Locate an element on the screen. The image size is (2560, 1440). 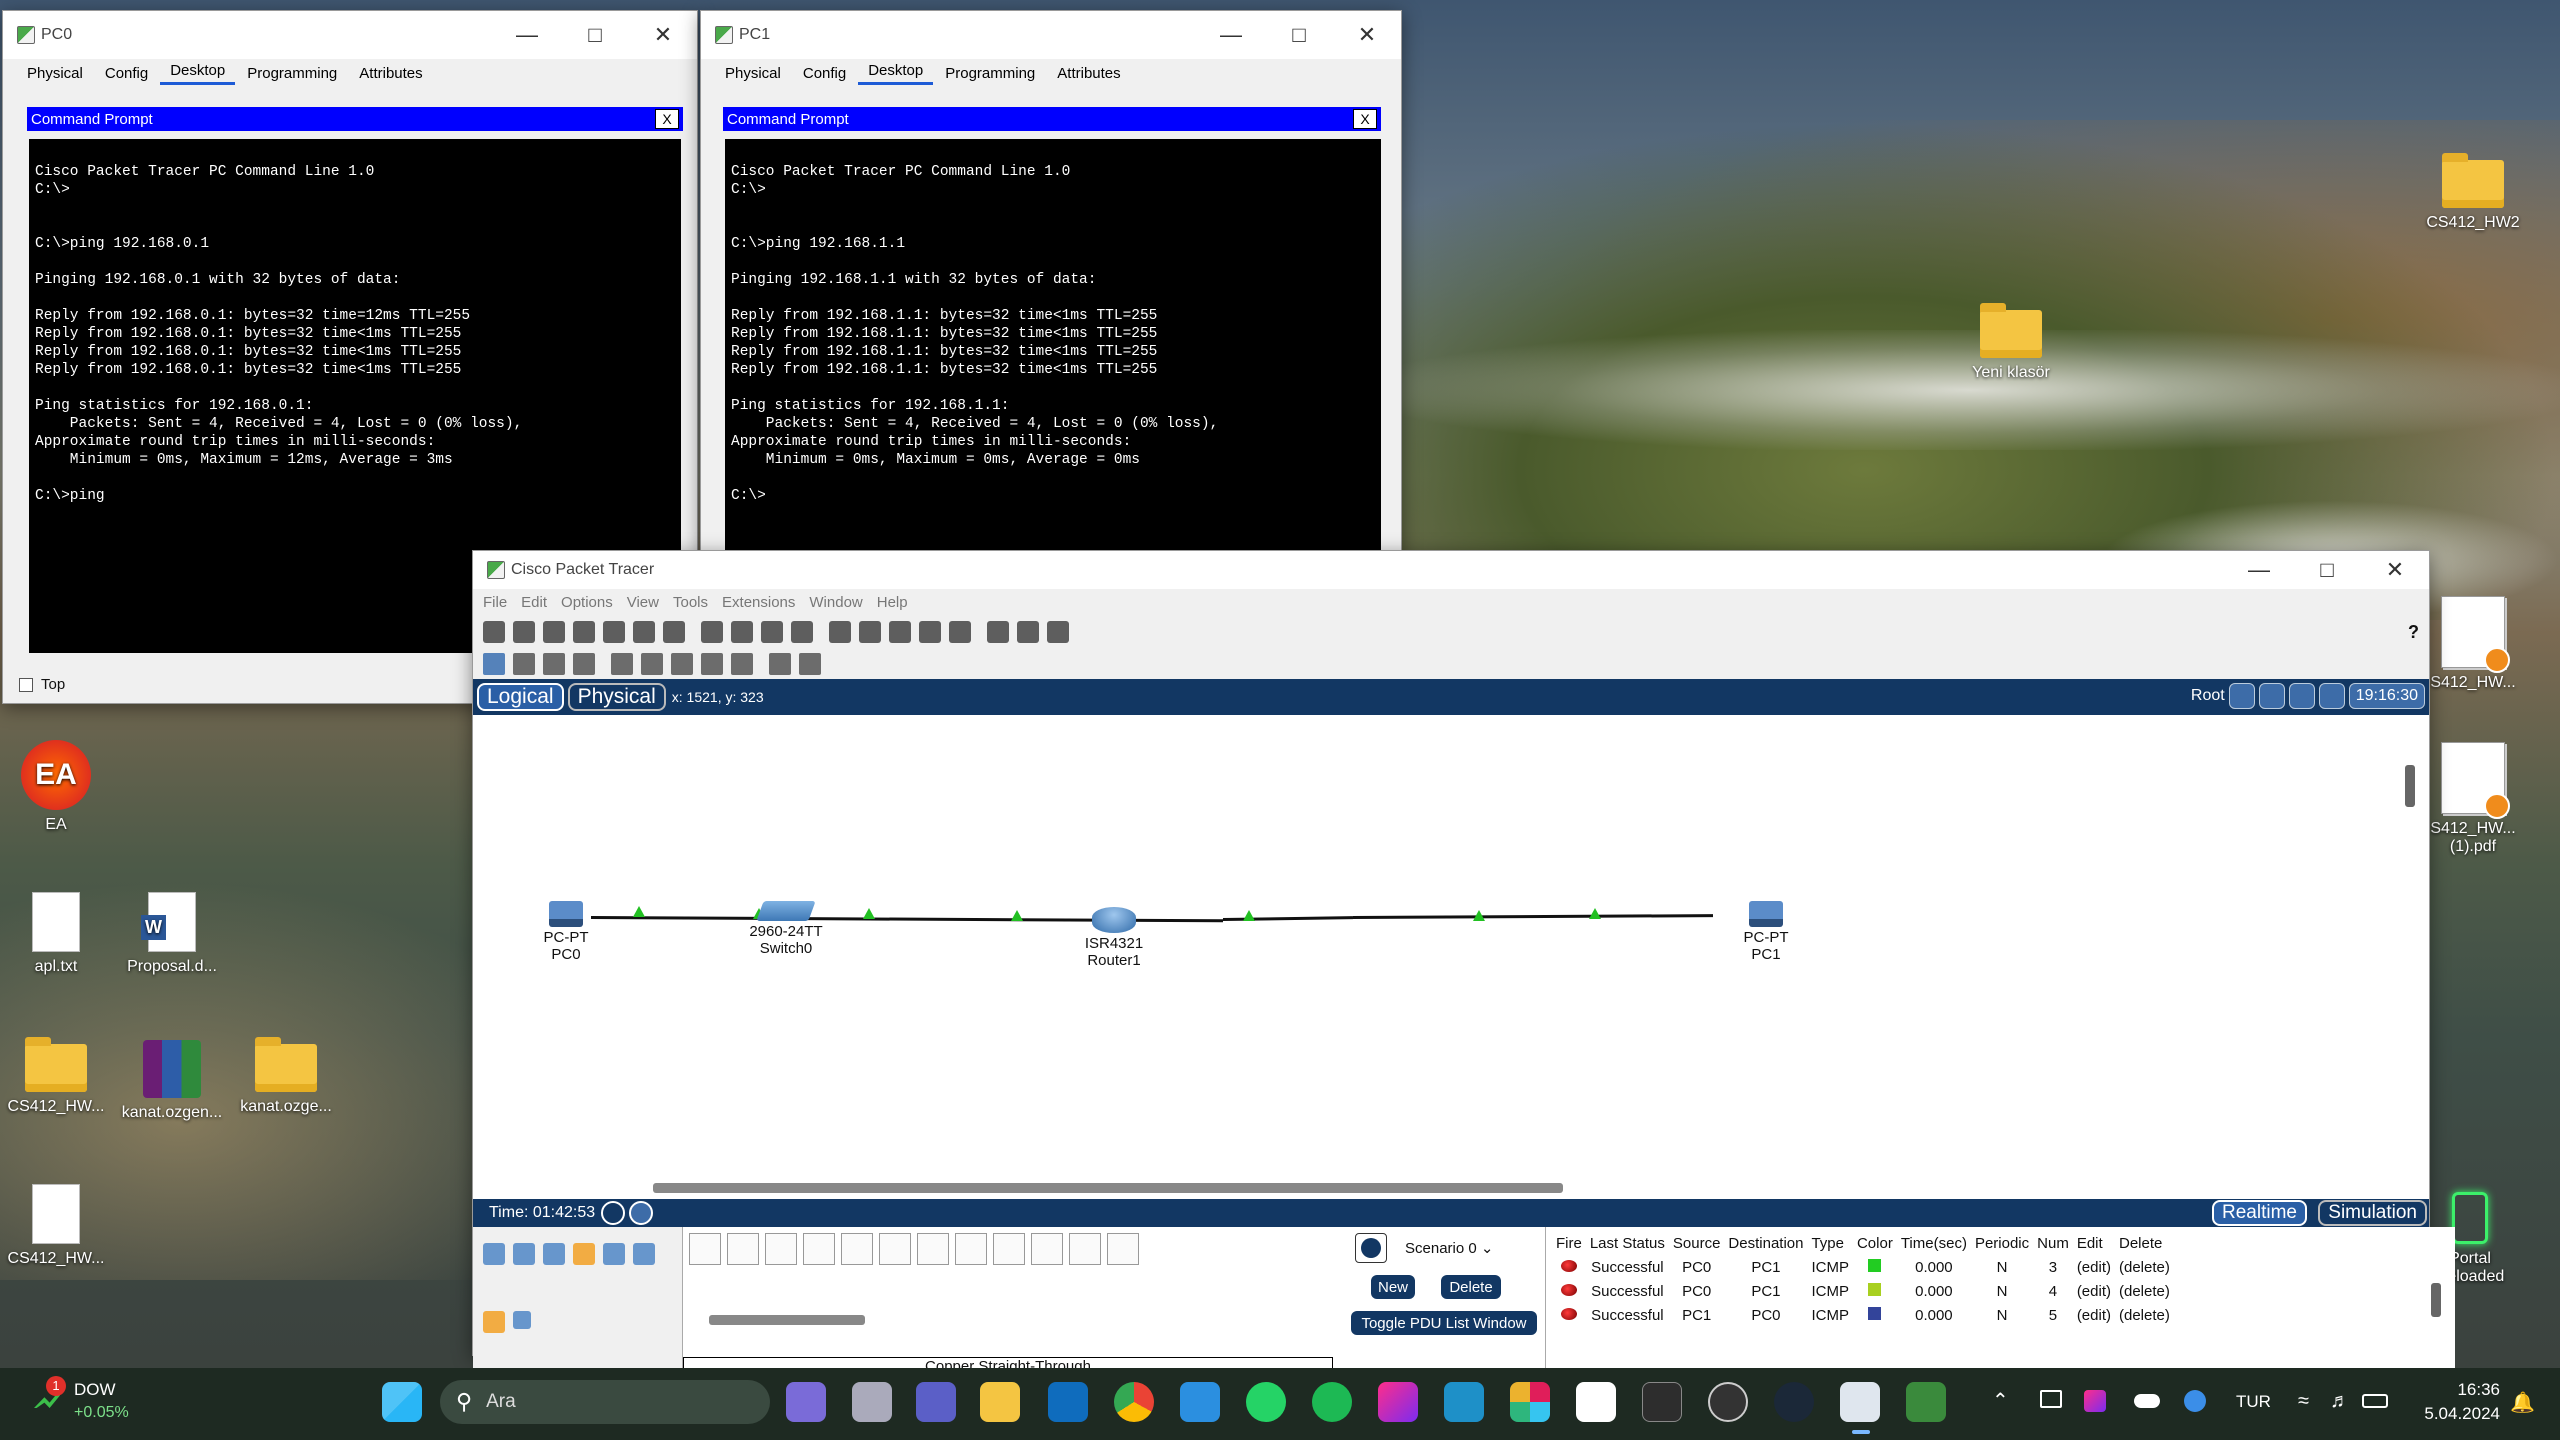
fiber-cable-icon is located at coordinates (857, 1249).